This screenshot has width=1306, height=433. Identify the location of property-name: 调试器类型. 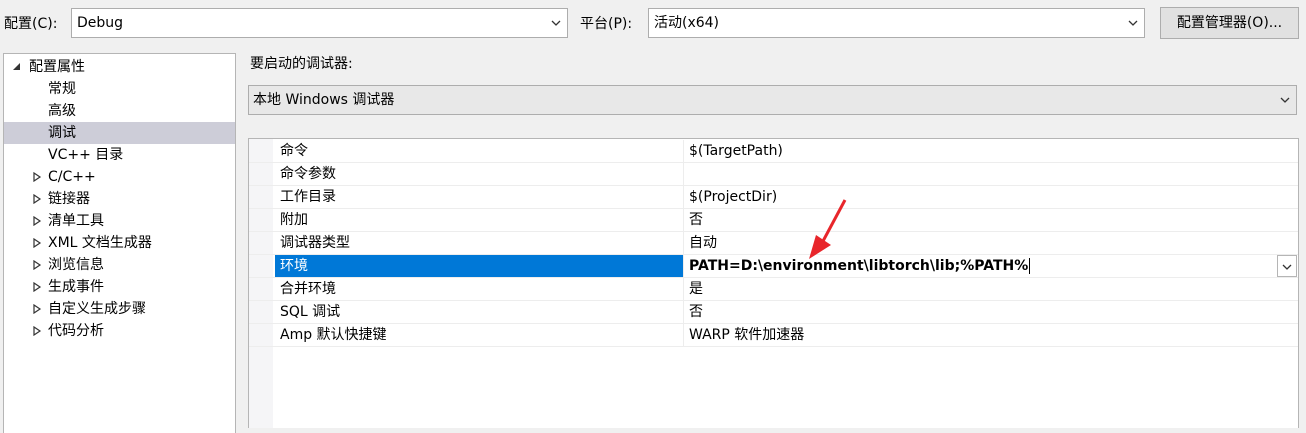
(315, 243).